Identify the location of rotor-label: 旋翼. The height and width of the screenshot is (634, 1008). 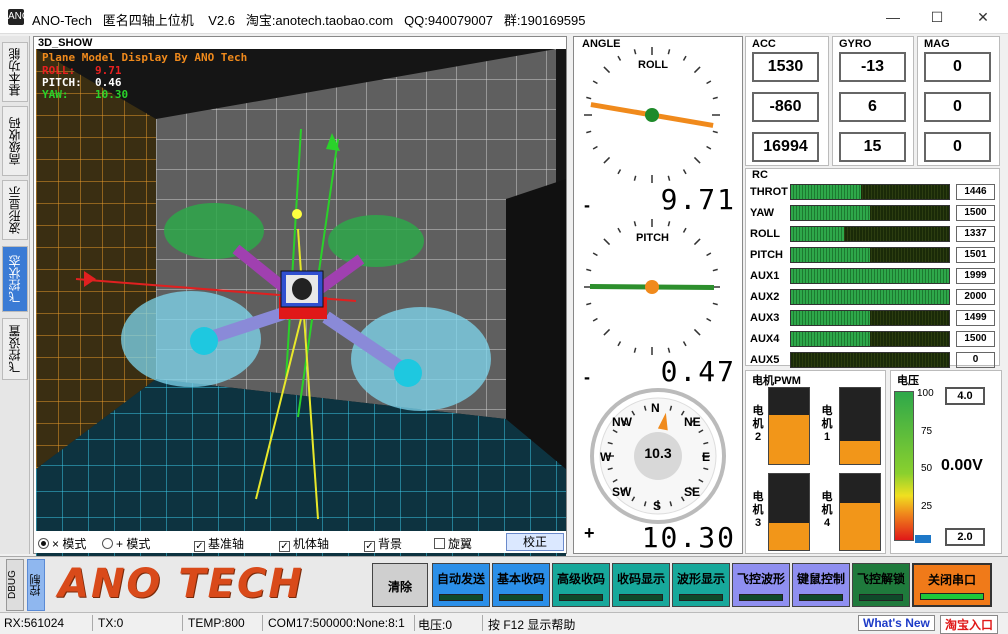
(460, 544).